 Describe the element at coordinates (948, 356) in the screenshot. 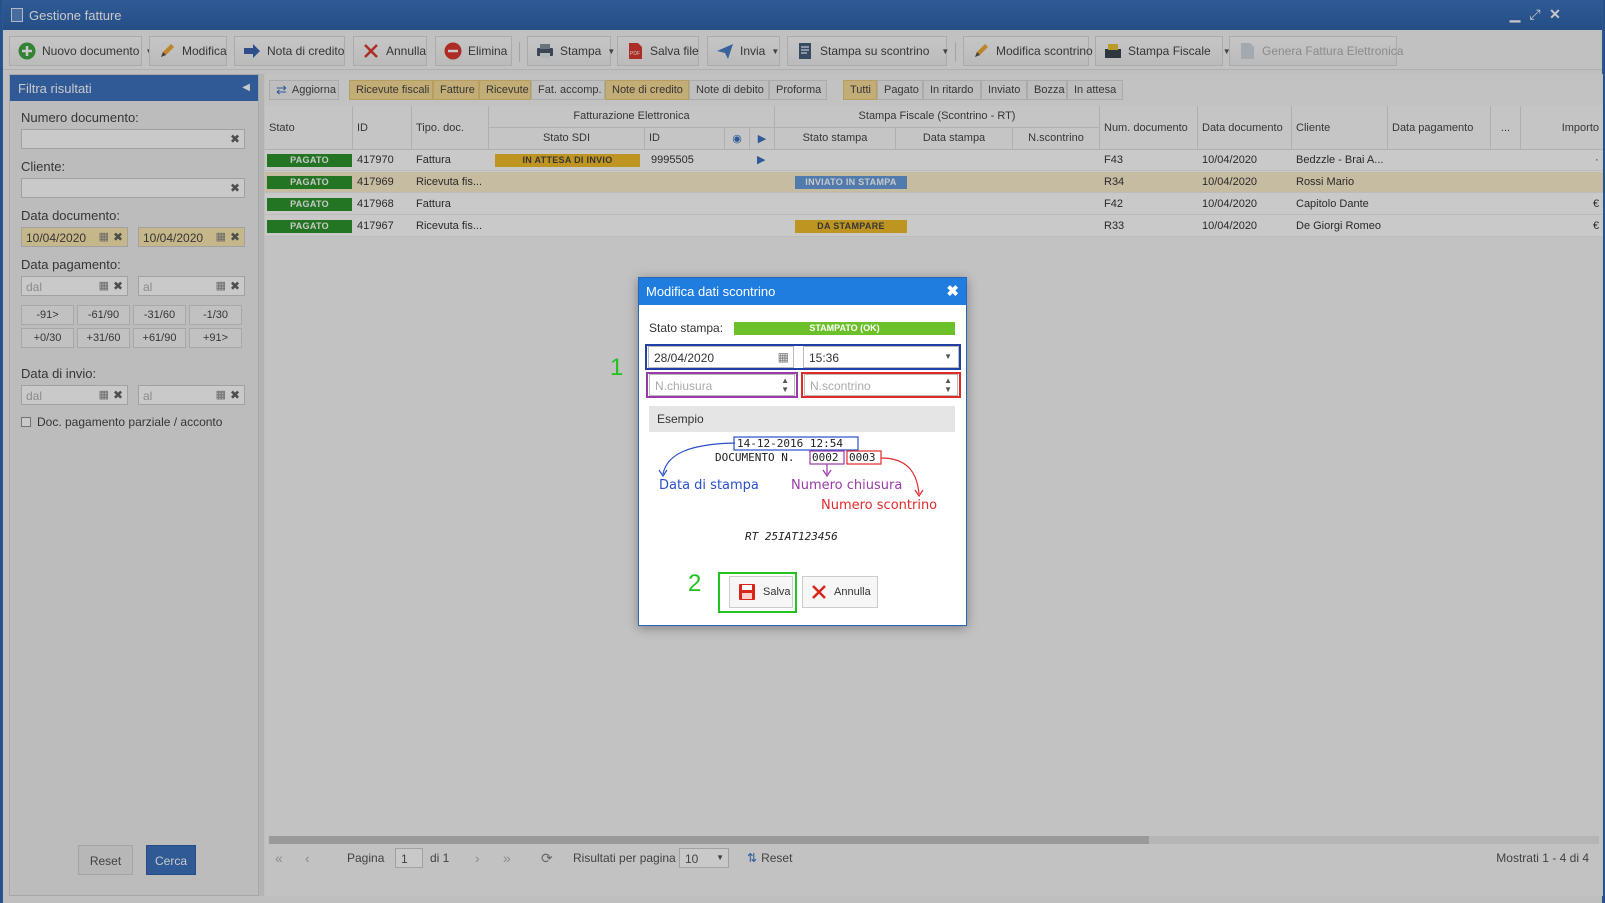

I see `chevron-down-icon: ▼` at that location.